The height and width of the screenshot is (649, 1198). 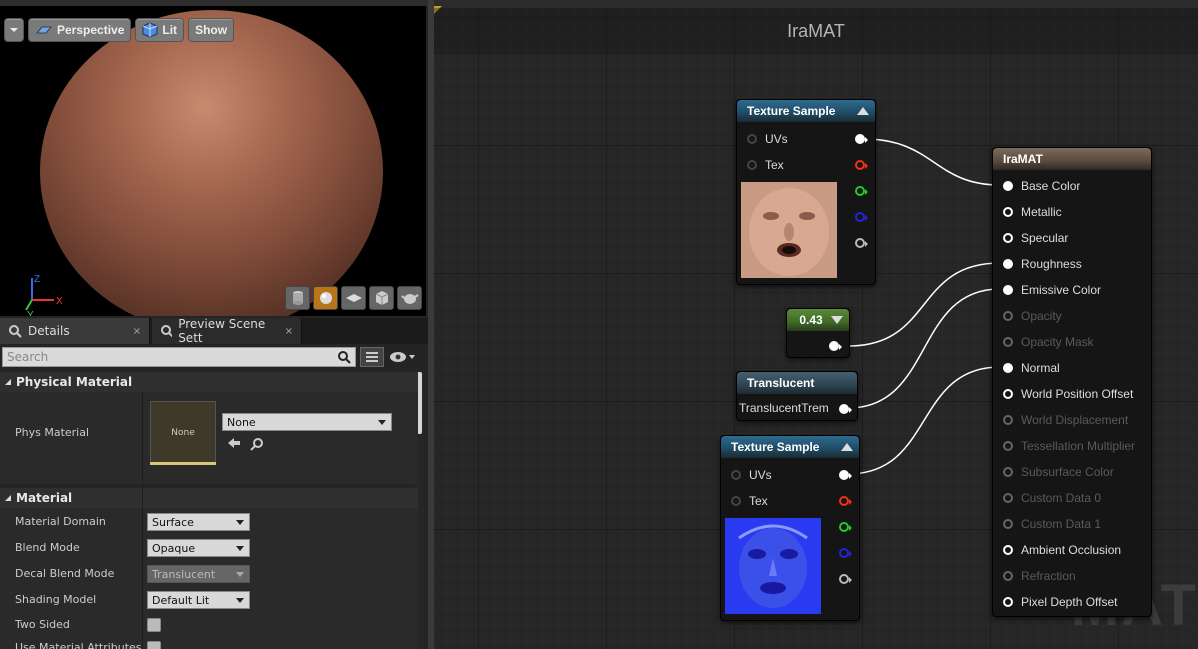 What do you see at coordinates (818, 333) in the screenshot?
I see `constant-node: 0.43` at bounding box center [818, 333].